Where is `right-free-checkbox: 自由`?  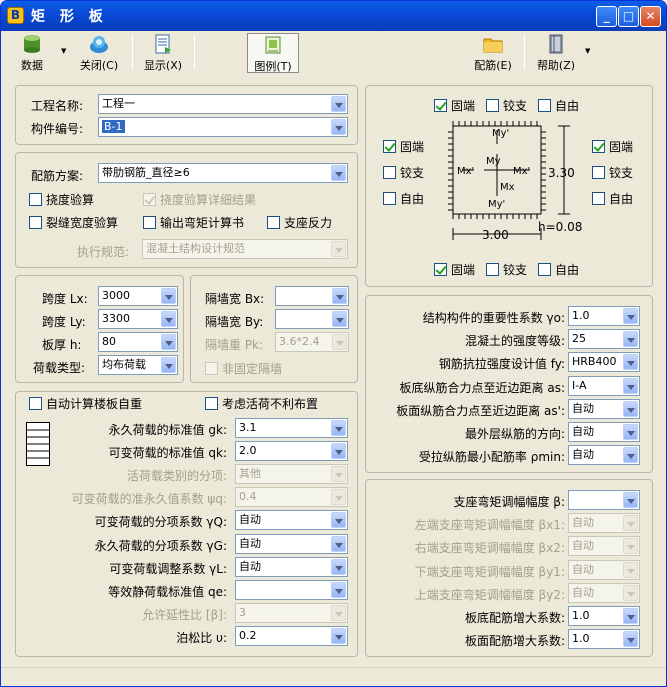 right-free-checkbox: 自由 is located at coordinates (612, 199).